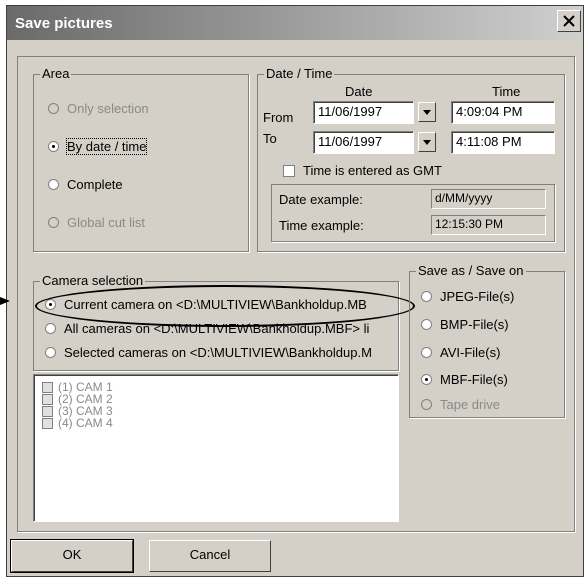  I want to click on from-label: From, so click(278, 117).